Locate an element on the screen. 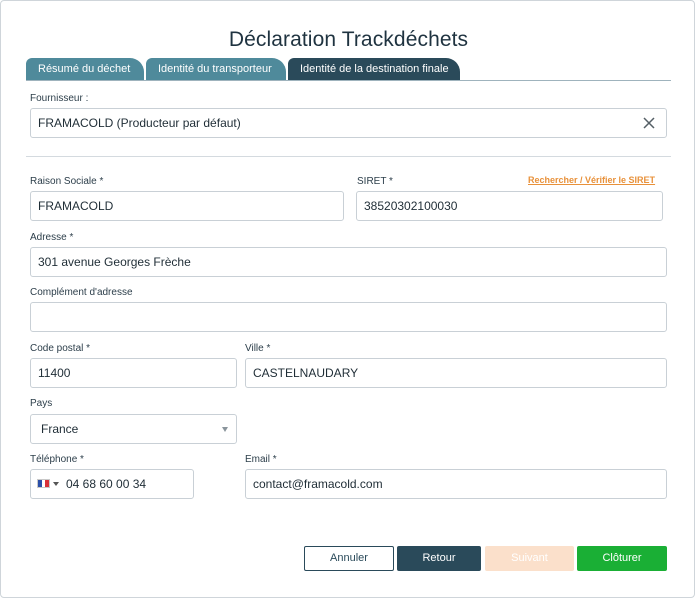 This screenshot has width=695, height=598. supplier-label: Fournisseur : is located at coordinates (59, 98).